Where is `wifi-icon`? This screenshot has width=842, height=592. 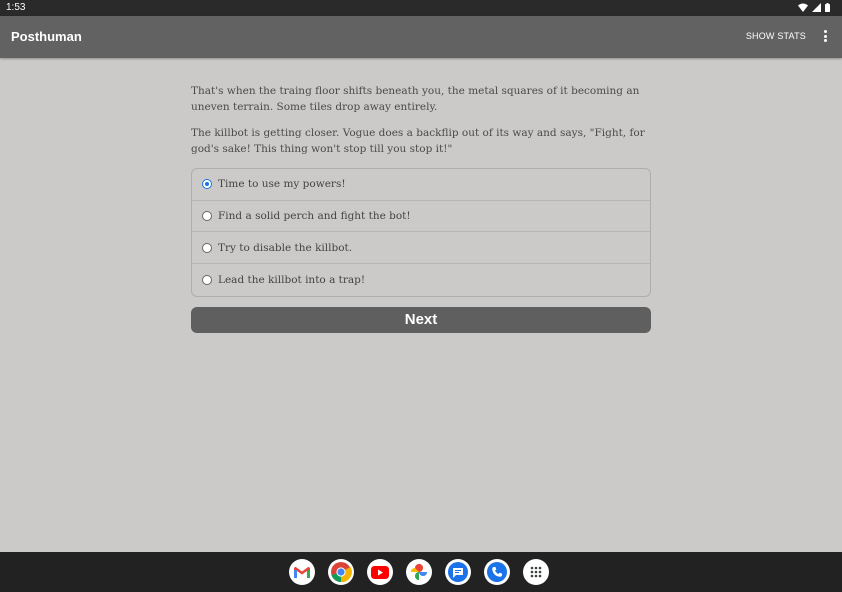
wifi-icon is located at coordinates (803, 7).